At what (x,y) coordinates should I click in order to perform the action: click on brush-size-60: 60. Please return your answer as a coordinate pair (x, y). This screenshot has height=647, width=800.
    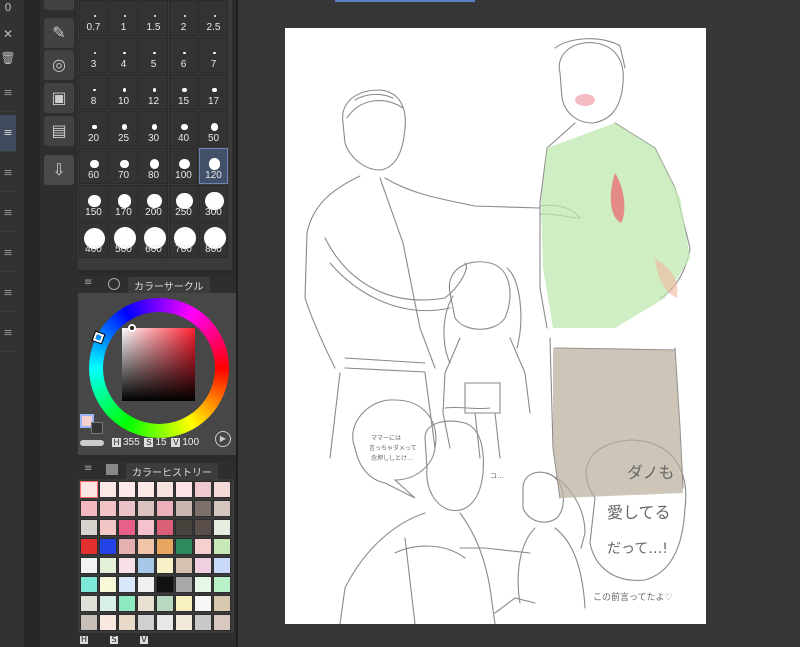
    Looking at the image, I should click on (93, 166).